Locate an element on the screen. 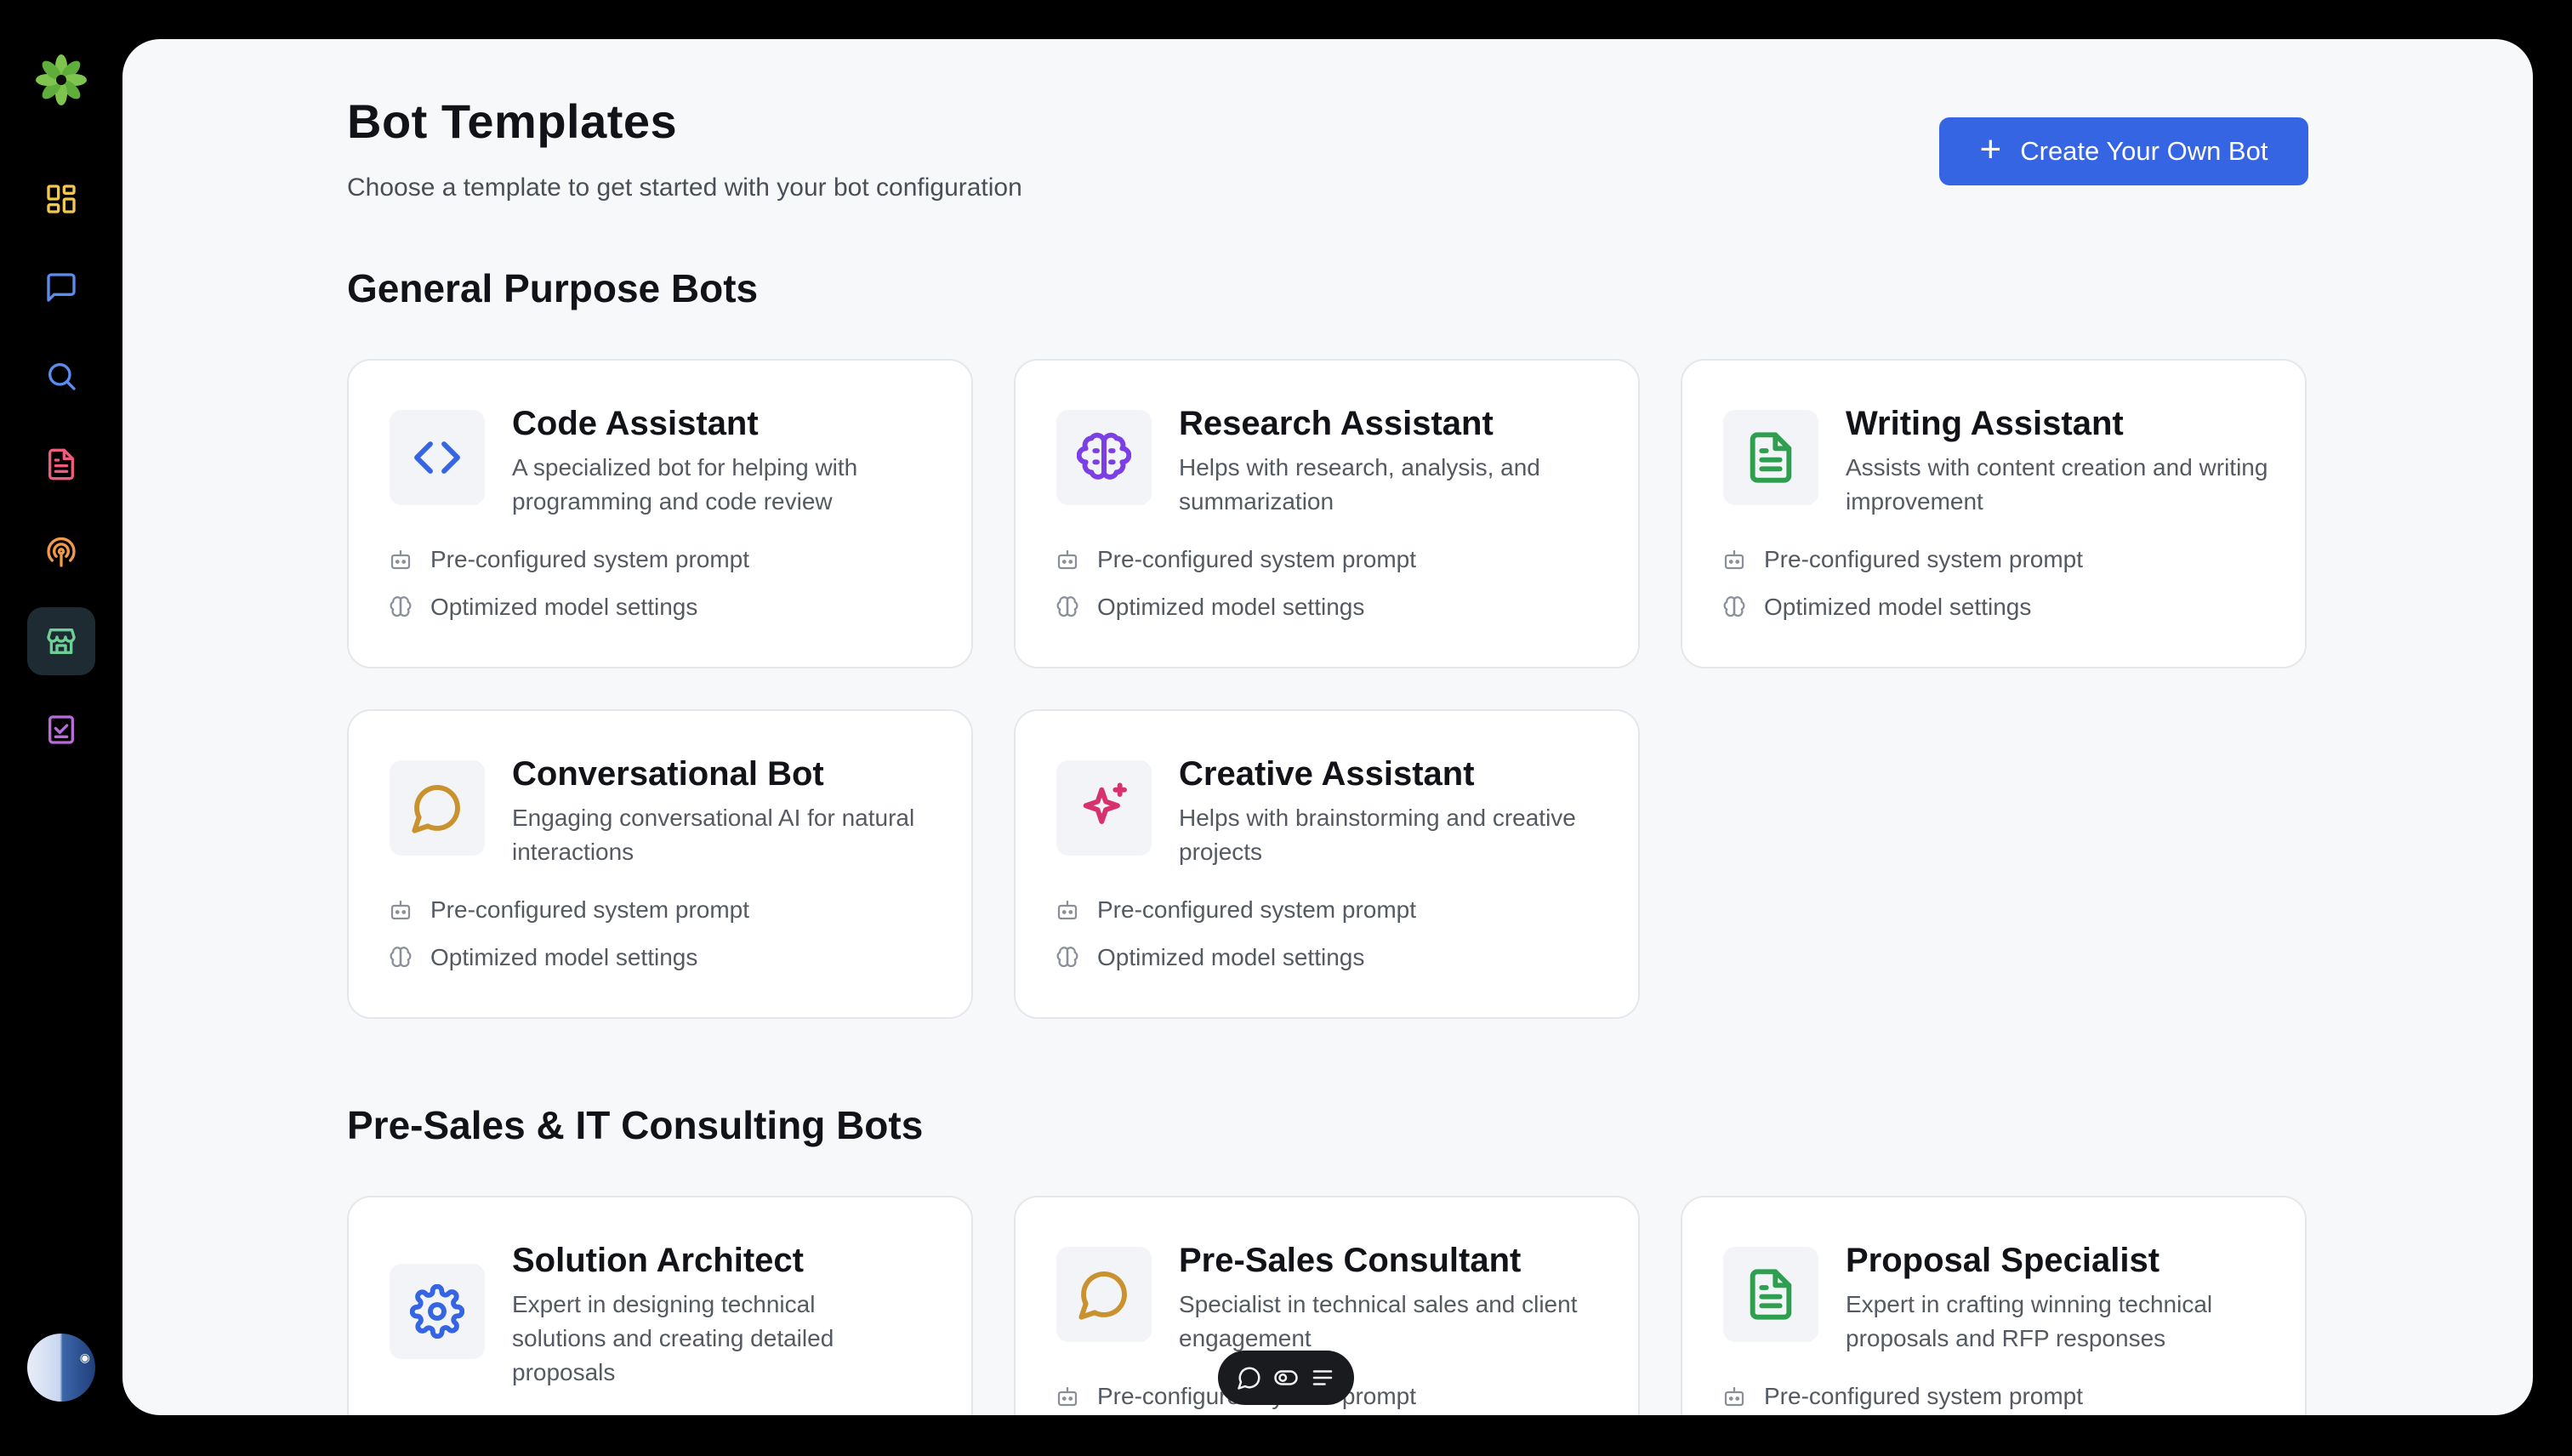  avatar-badge-icon: ◉ is located at coordinates (85, 1357).